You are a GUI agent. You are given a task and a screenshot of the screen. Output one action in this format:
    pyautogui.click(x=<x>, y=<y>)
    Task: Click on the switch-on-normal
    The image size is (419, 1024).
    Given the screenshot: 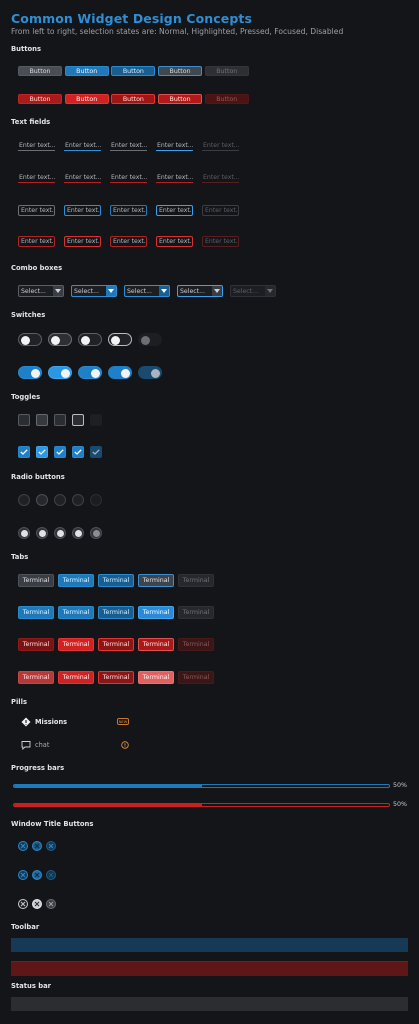 What is the action you would take?
    pyautogui.click(x=30, y=372)
    